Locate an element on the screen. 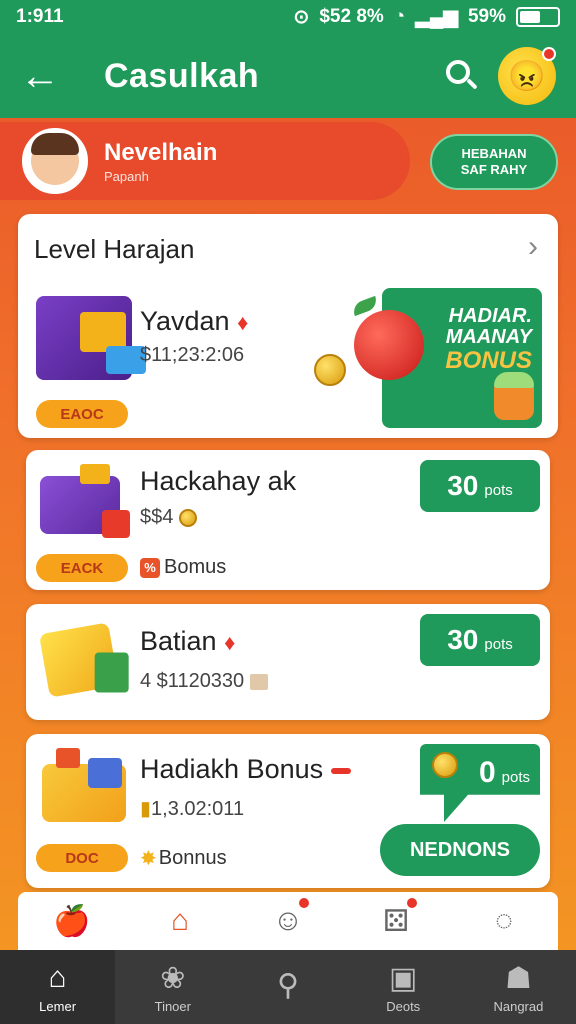 The width and height of the screenshot is (576, 1024). status-bar: 1:911 ⊙ $52 8% ◔ ▂▄▆ 59% is located at coordinates (288, 17).